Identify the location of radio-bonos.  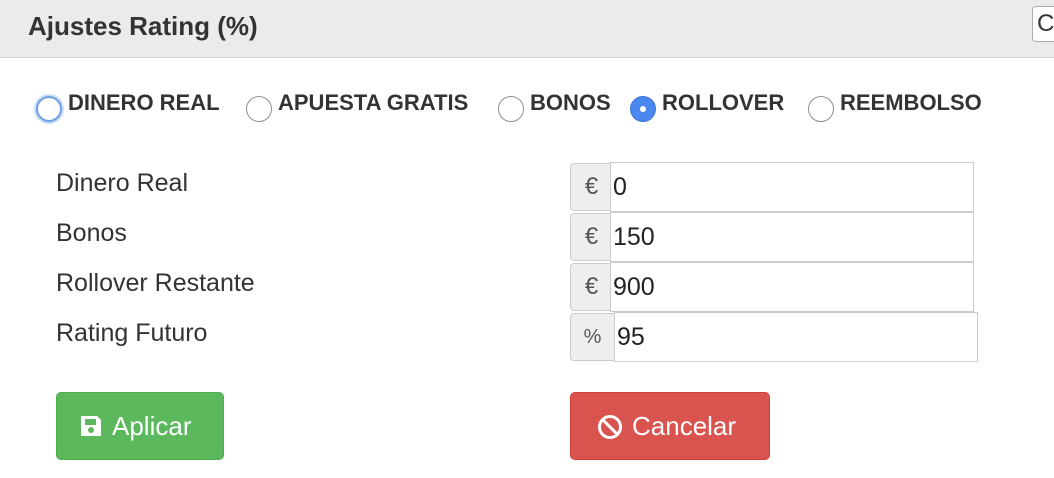
(511, 109).